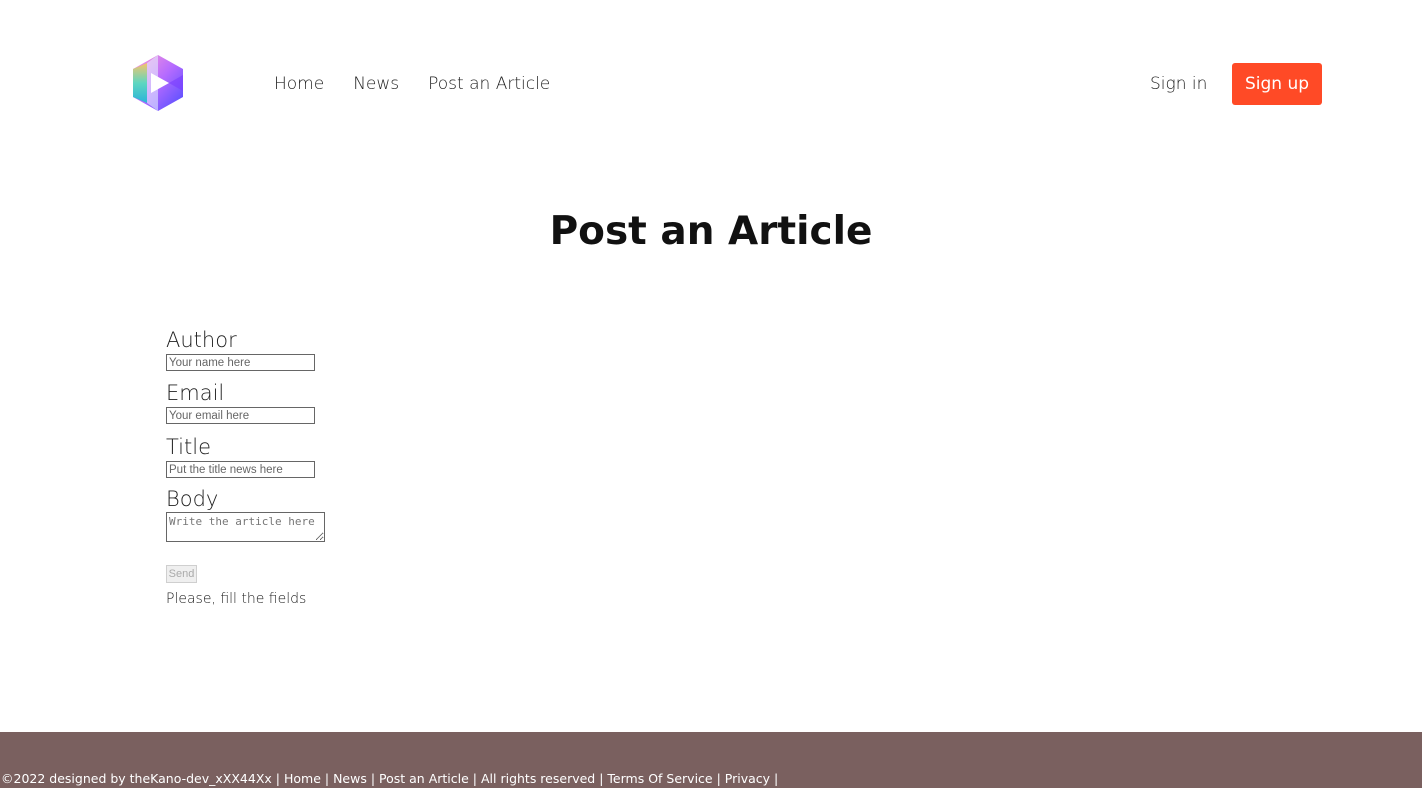 This screenshot has height=788, width=1422. What do you see at coordinates (1277, 84) in the screenshot?
I see `signup-button: Sign up` at bounding box center [1277, 84].